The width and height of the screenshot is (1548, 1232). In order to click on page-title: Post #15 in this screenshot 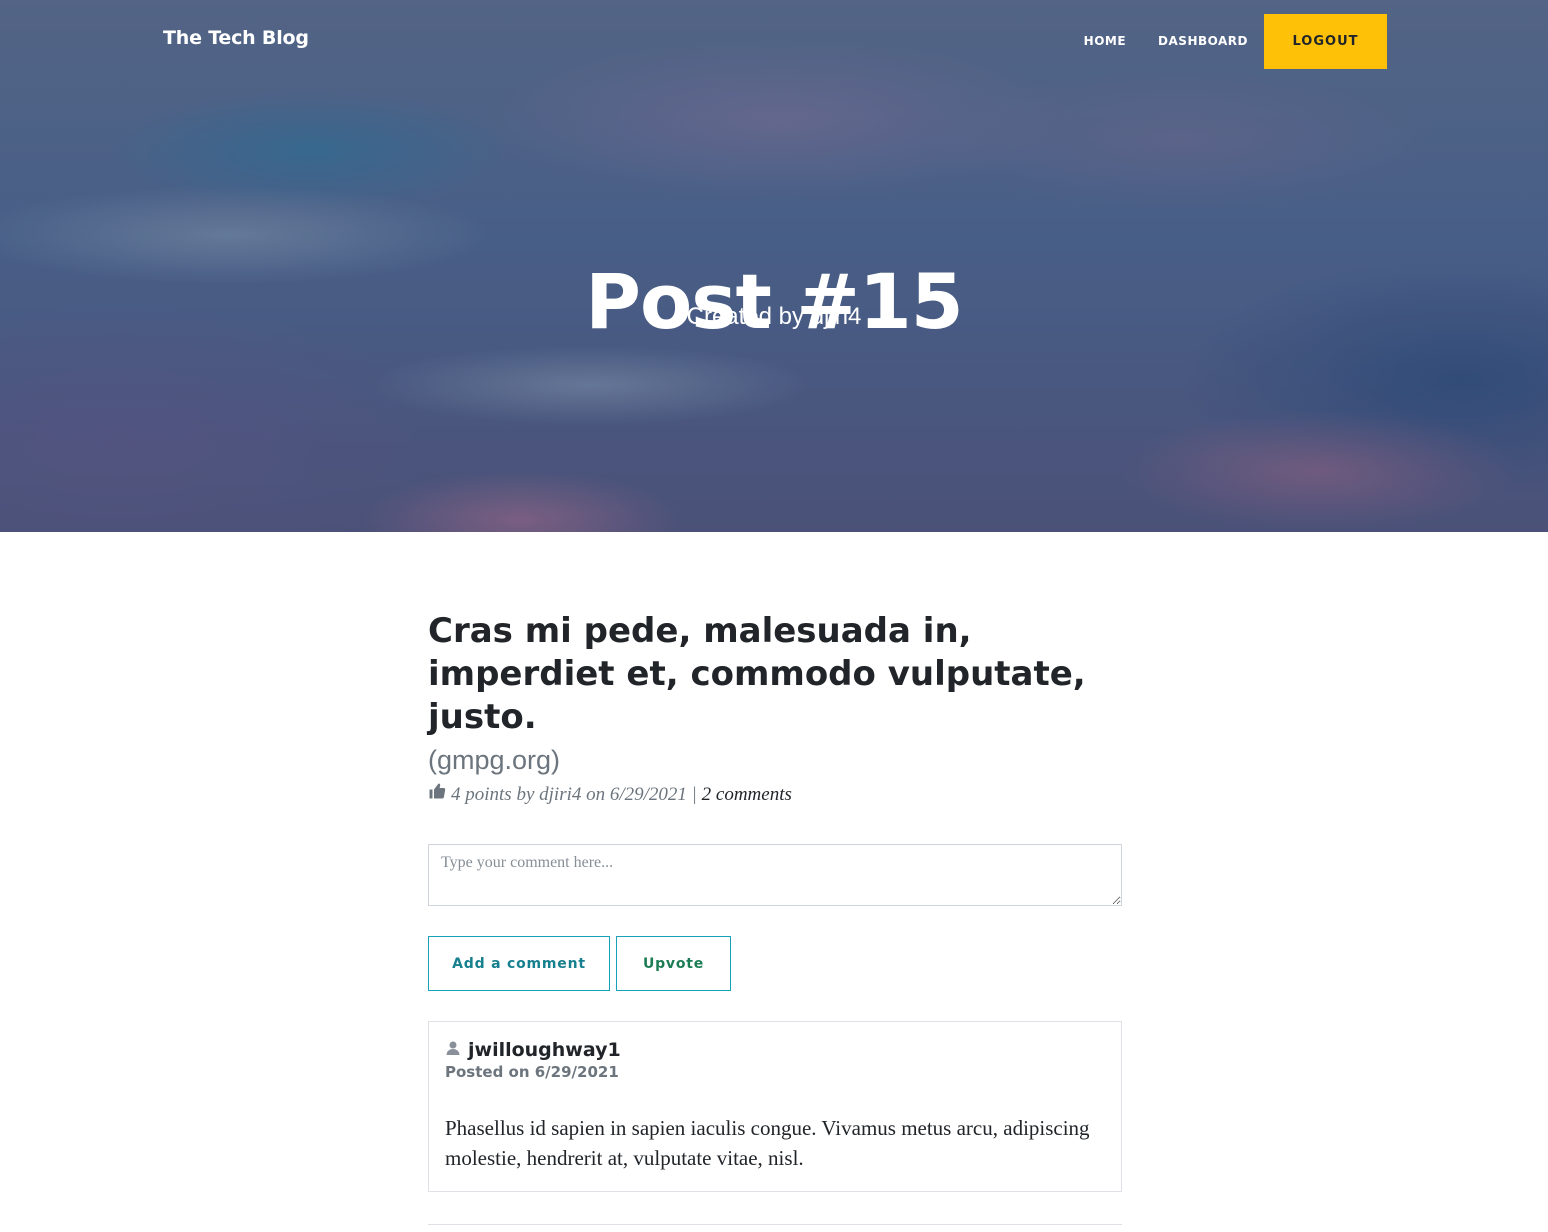, I will do `click(774, 301)`.